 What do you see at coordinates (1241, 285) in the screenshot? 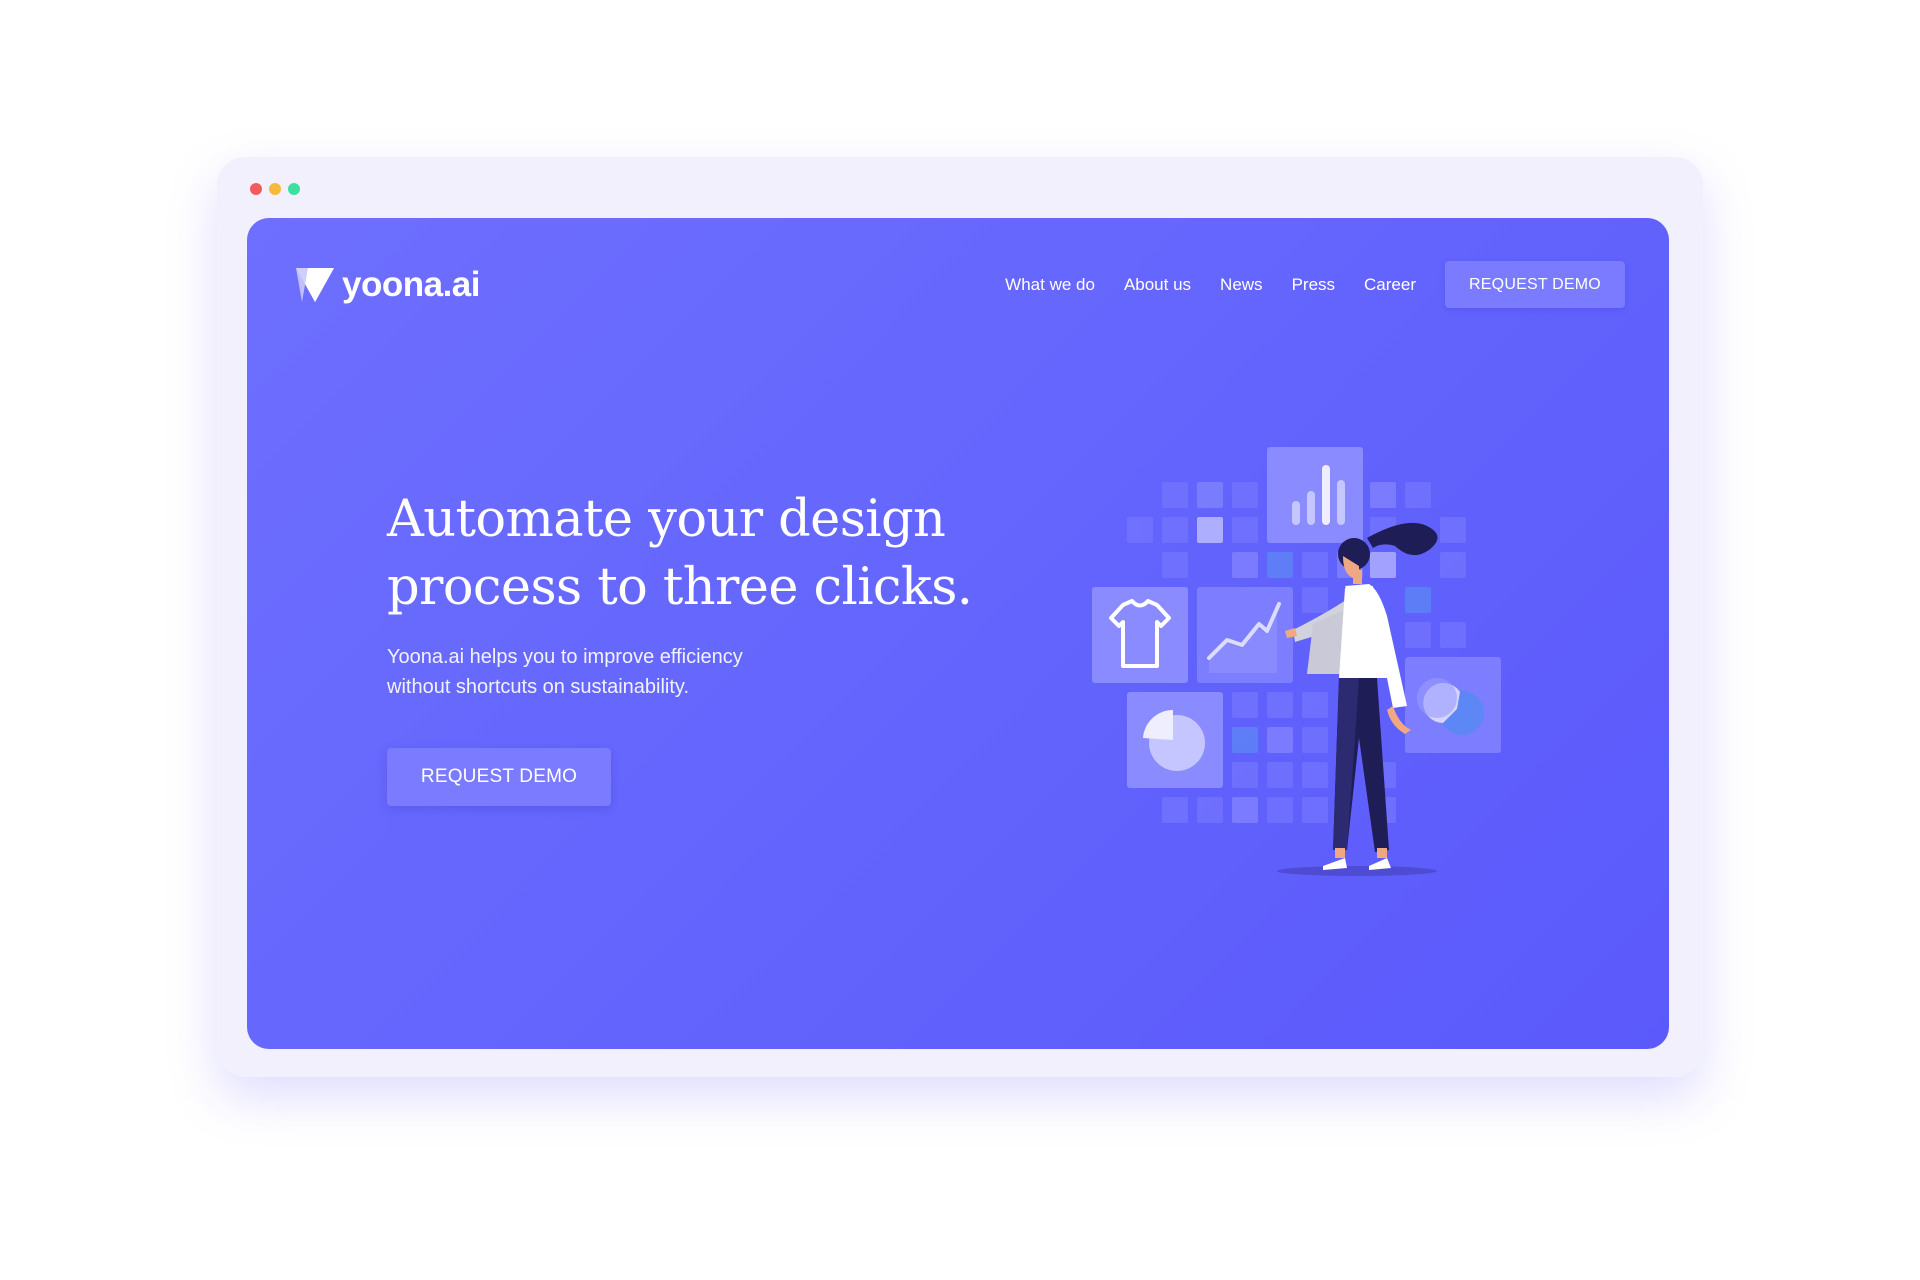
I see `nav-news: News` at bounding box center [1241, 285].